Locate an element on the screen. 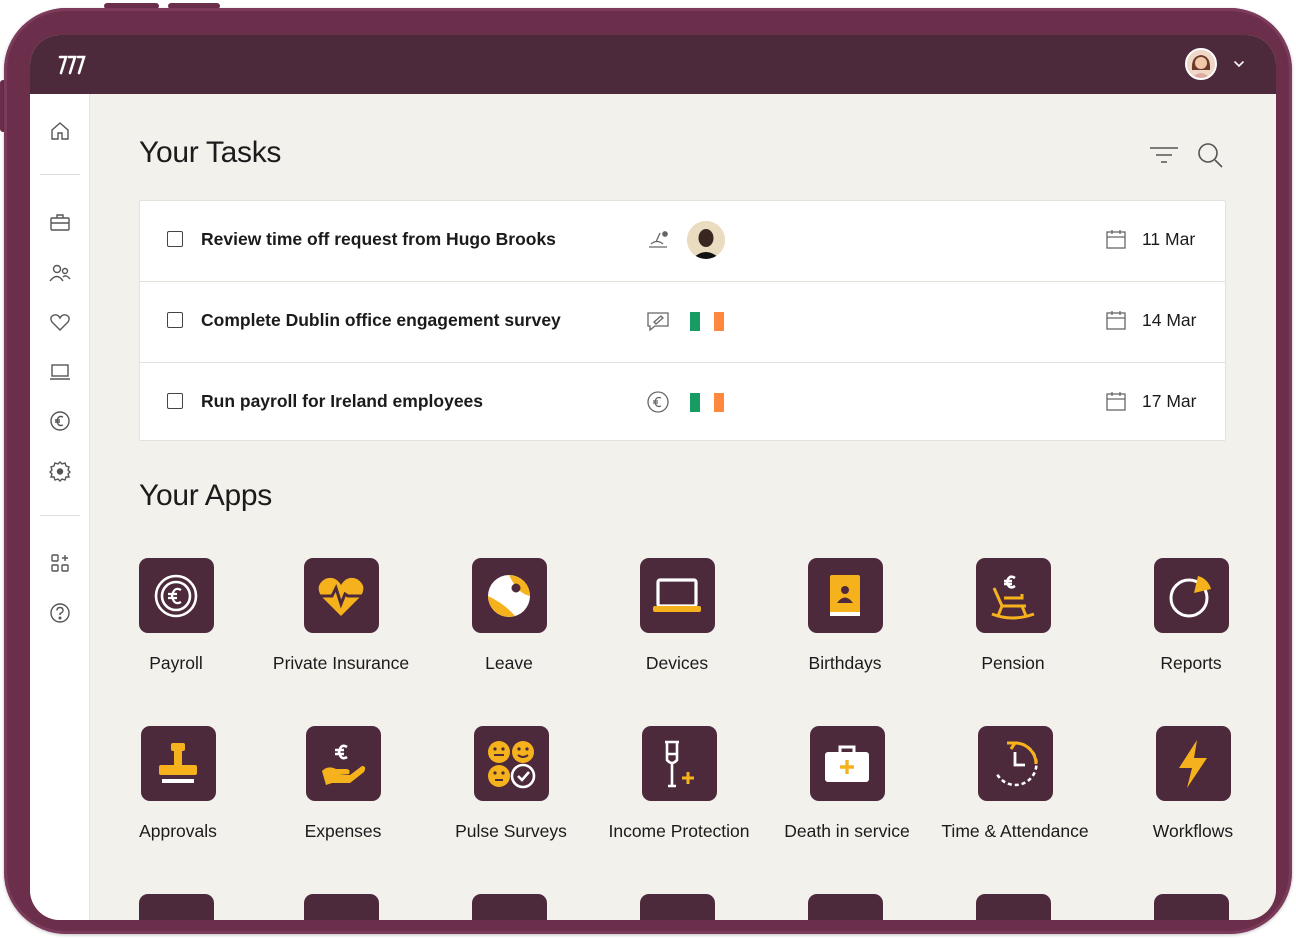 This screenshot has height=938, width=1296. briefcase-icon is located at coordinates (60, 223).